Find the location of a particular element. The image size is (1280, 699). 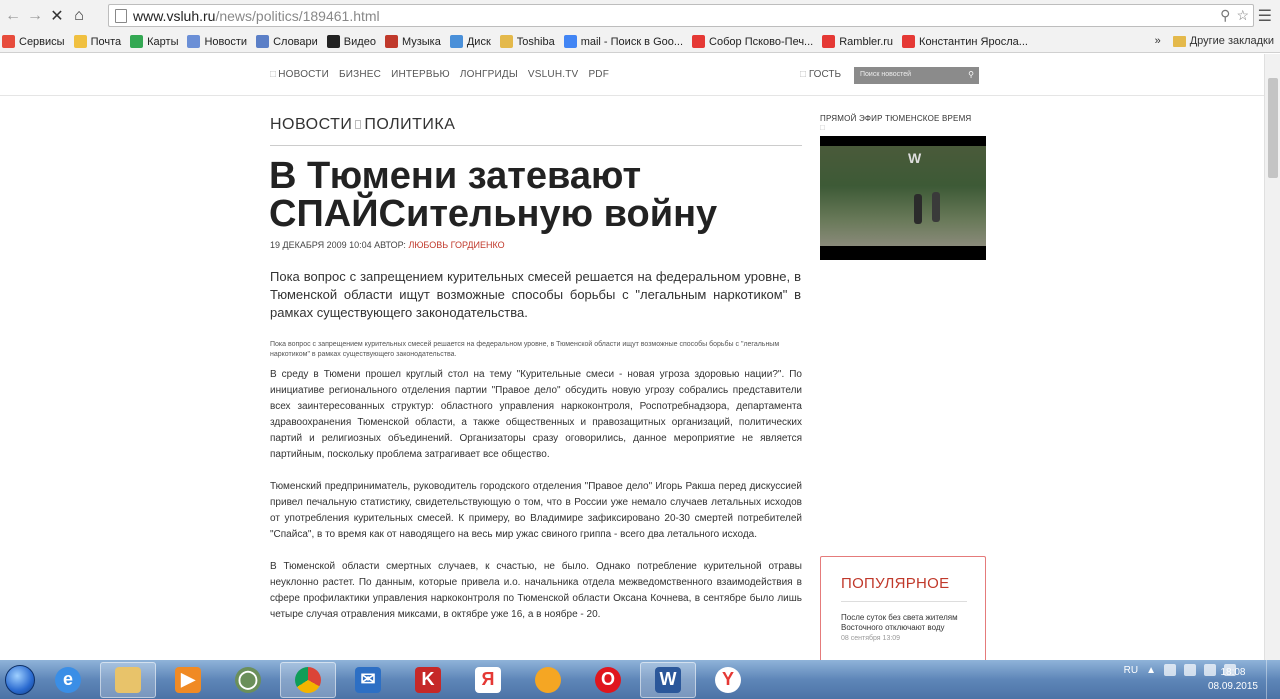

taskbar-mail: ✉ is located at coordinates (368, 680).